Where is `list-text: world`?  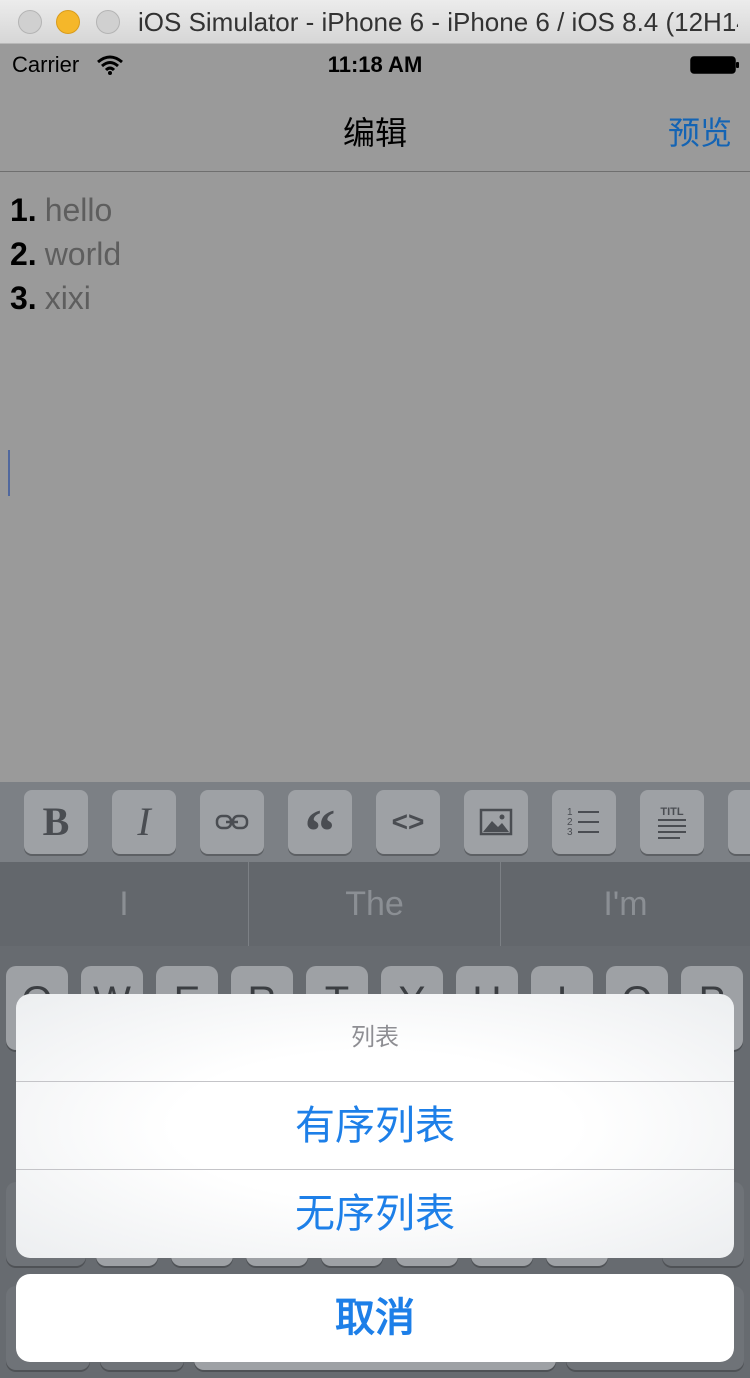
list-text: world is located at coordinates (83, 254).